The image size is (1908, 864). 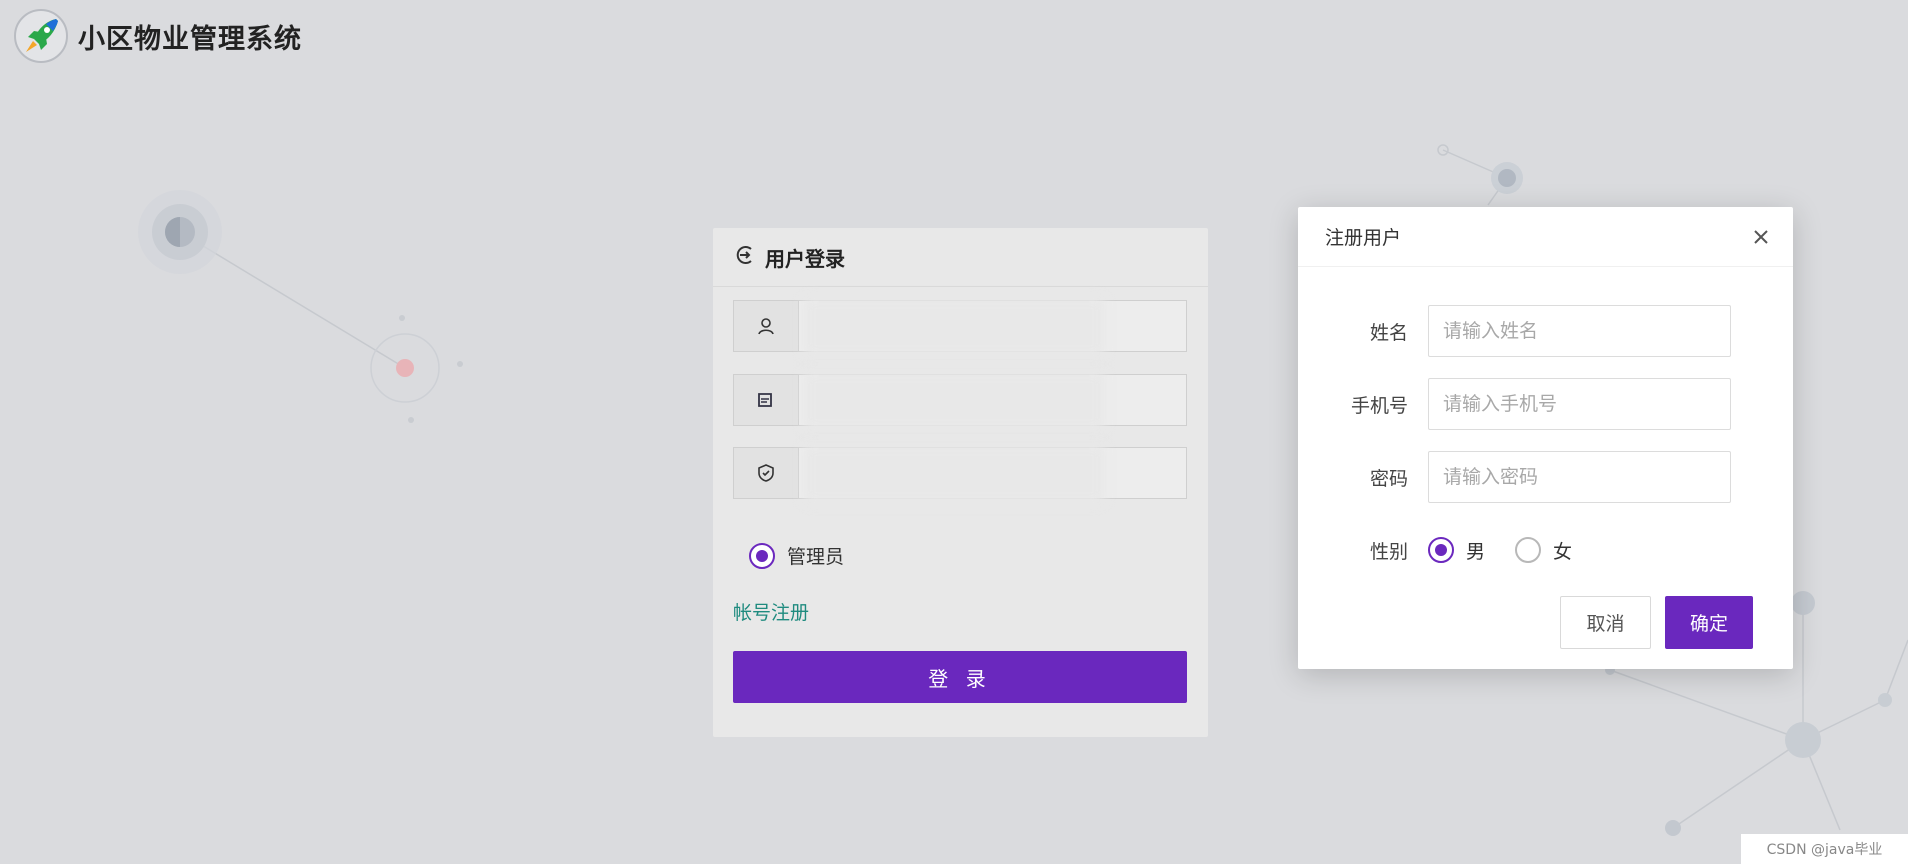 I want to click on gender-option-female: 女, so click(x=1543, y=550).